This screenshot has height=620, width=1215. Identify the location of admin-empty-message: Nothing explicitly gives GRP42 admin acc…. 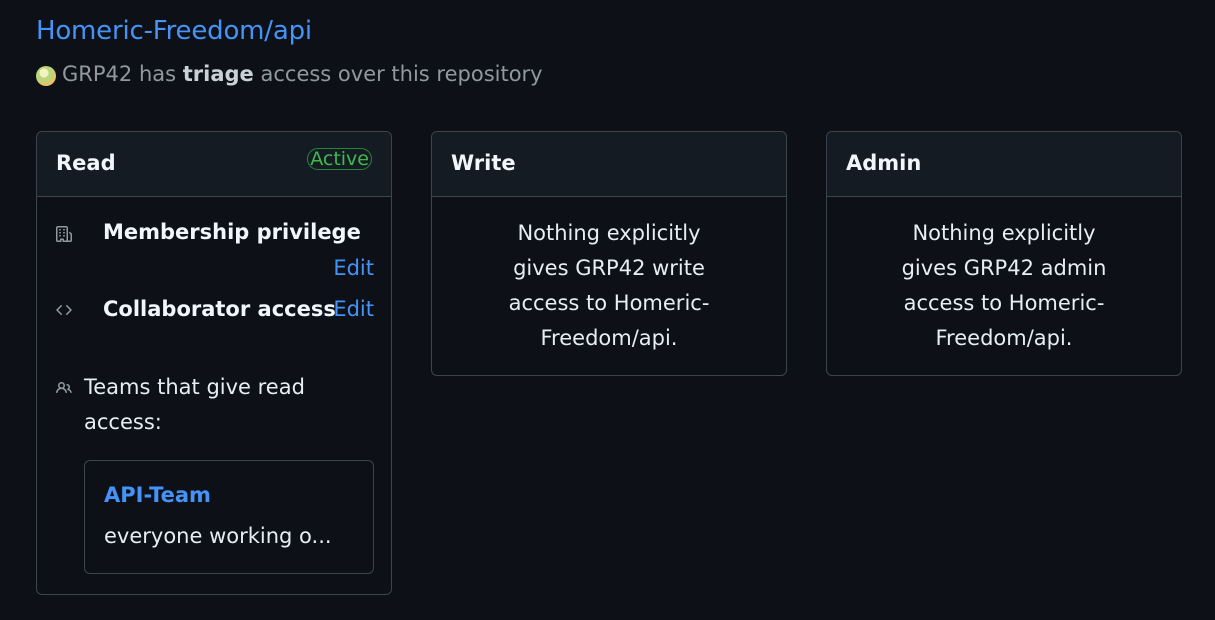
(1004, 285).